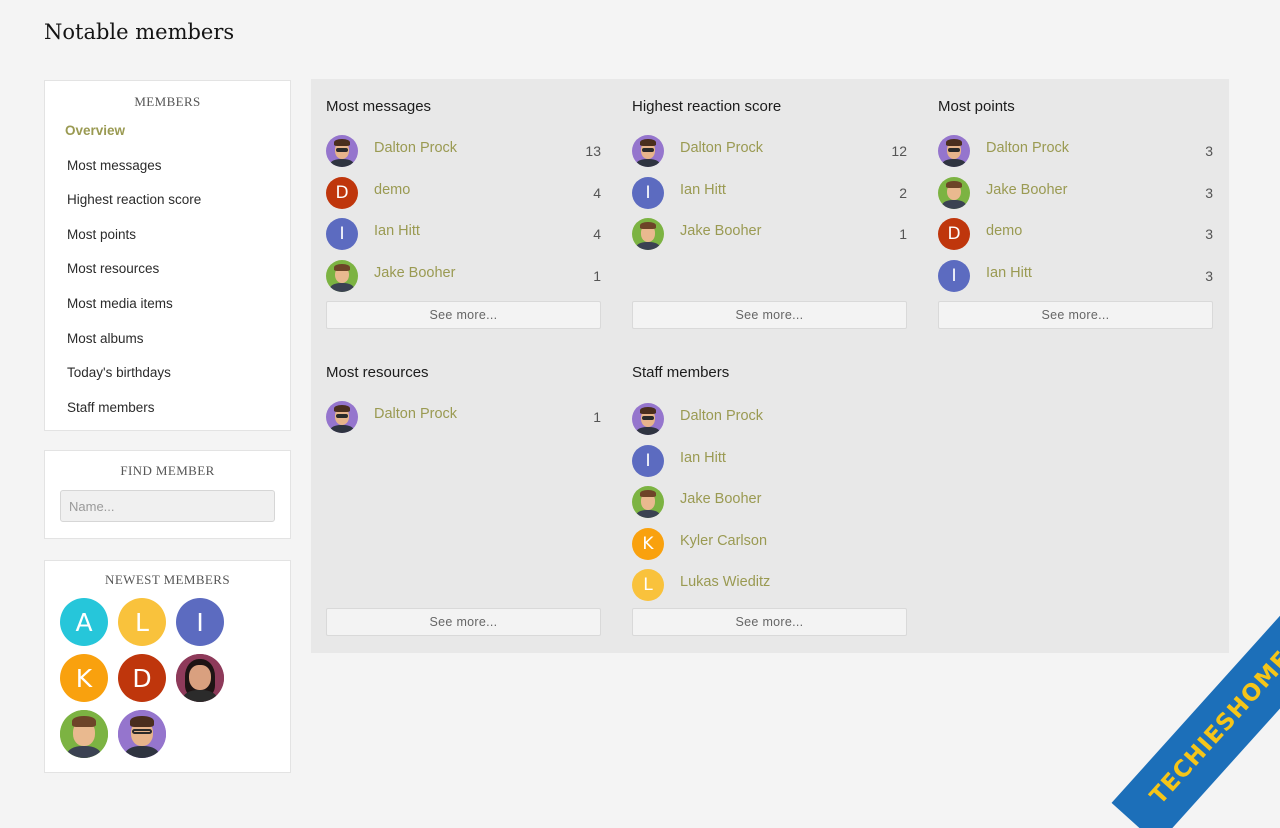  What do you see at coordinates (167, 304) in the screenshot?
I see `nav-item-most-media-items: Most media items` at bounding box center [167, 304].